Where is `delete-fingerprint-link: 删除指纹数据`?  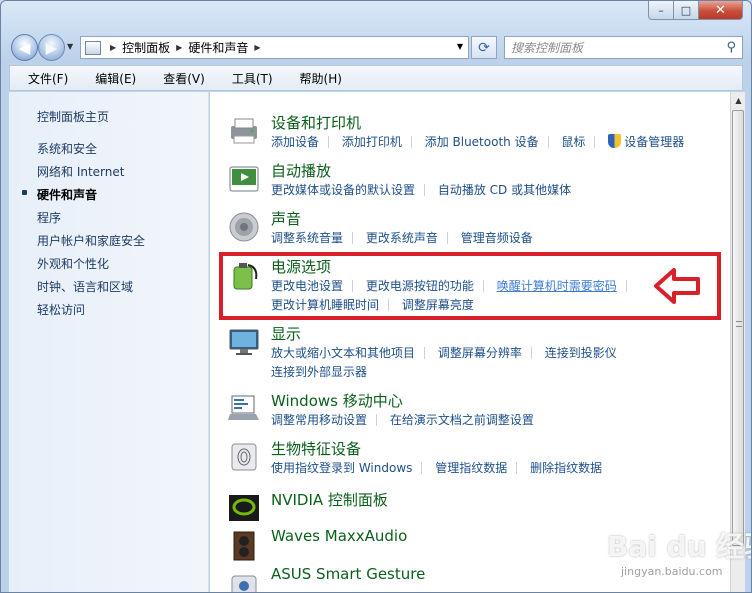 delete-fingerprint-link: 删除指纹数据 is located at coordinates (566, 468).